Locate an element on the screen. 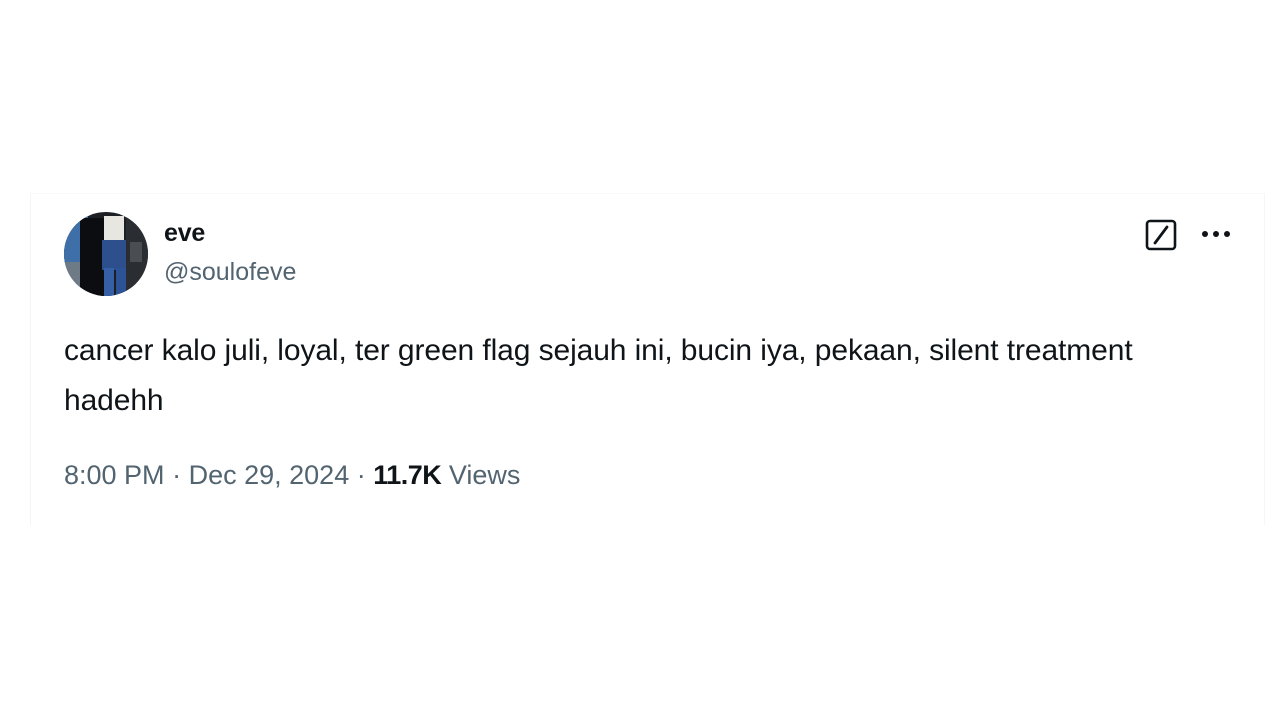  avatar-image is located at coordinates (106, 254).